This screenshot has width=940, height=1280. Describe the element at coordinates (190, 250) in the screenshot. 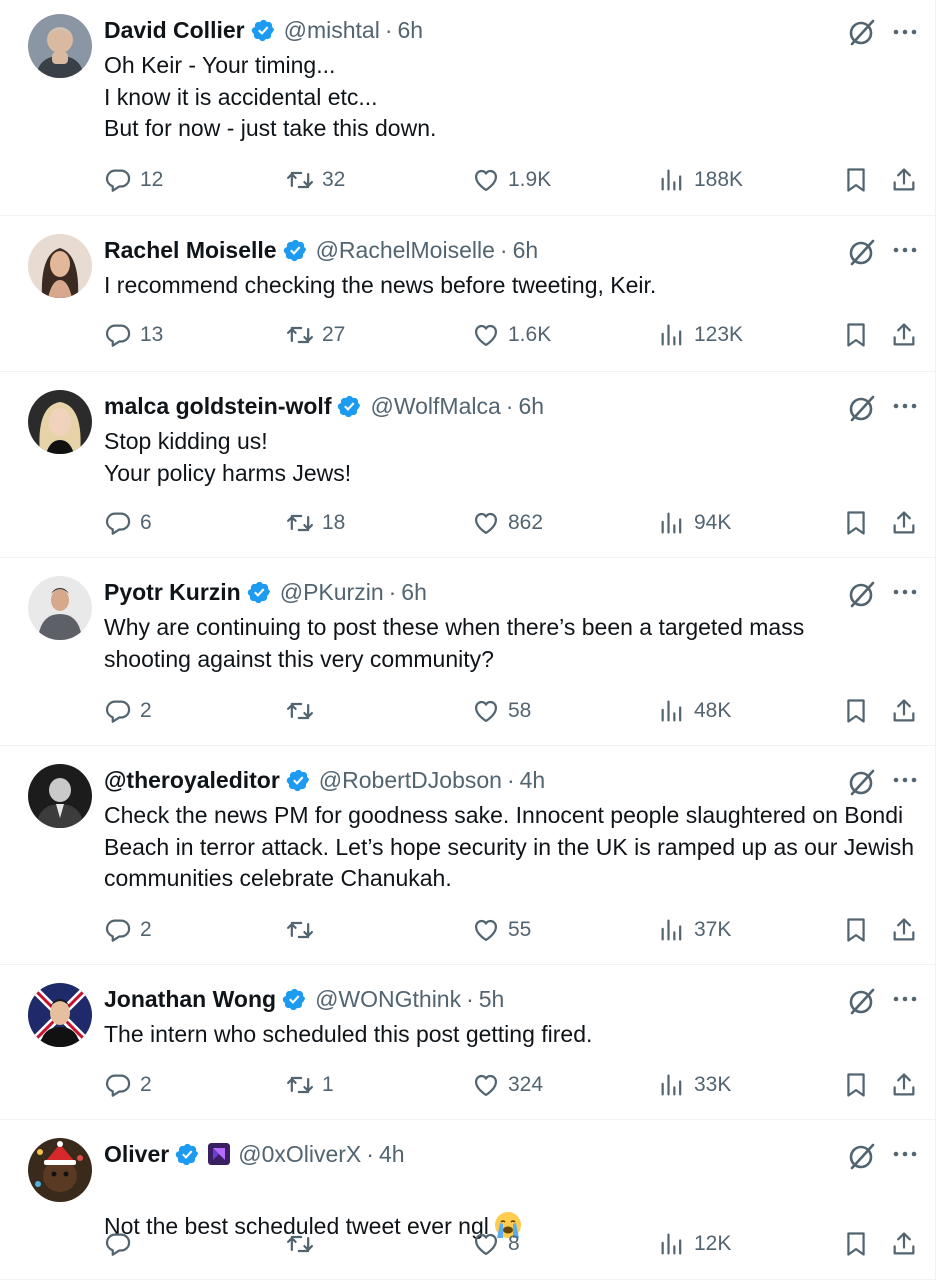

I see `display-name: Rachel Moiselle` at that location.